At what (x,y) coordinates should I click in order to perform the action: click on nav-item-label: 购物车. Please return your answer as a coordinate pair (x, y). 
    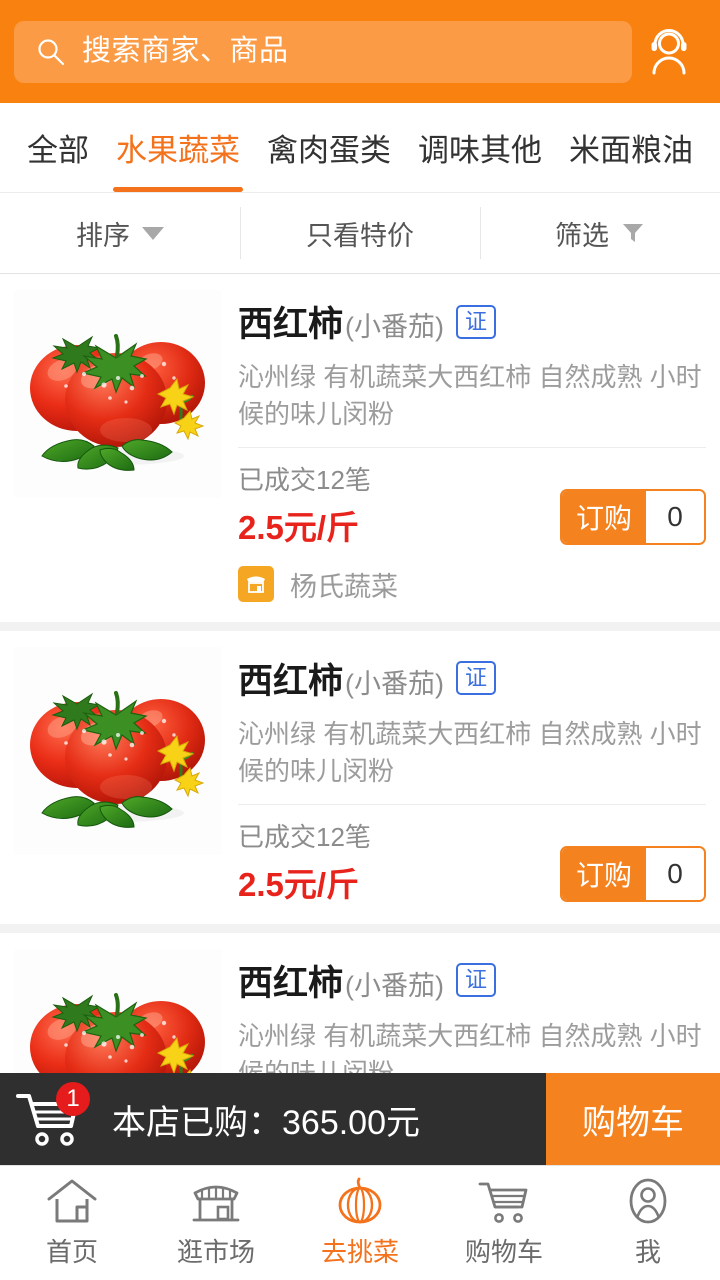
    Looking at the image, I should click on (503, 1252).